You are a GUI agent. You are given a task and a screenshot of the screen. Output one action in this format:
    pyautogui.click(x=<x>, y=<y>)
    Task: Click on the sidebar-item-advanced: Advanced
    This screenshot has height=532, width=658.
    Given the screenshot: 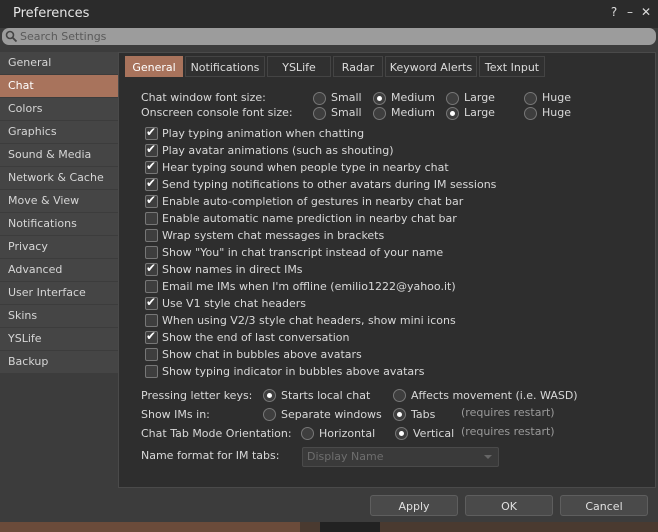 What is the action you would take?
    pyautogui.click(x=59, y=270)
    